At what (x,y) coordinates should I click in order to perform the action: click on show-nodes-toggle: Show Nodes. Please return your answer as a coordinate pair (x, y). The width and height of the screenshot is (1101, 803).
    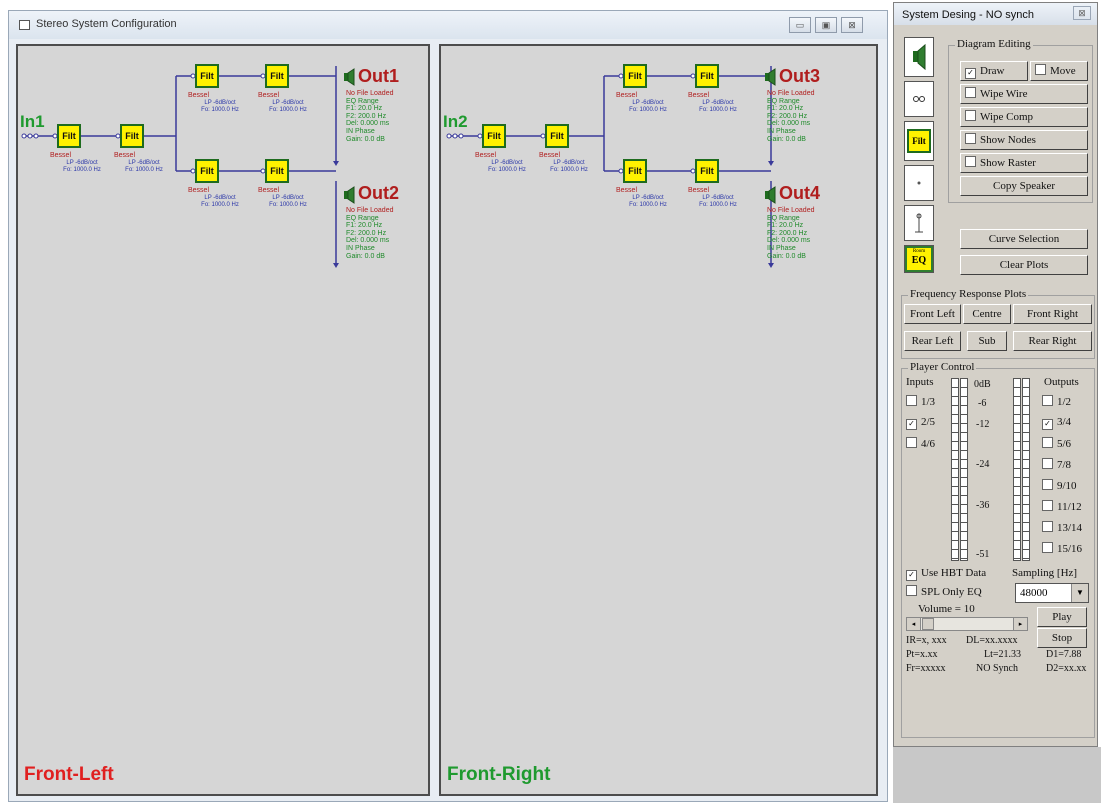
    Looking at the image, I should click on (1024, 140).